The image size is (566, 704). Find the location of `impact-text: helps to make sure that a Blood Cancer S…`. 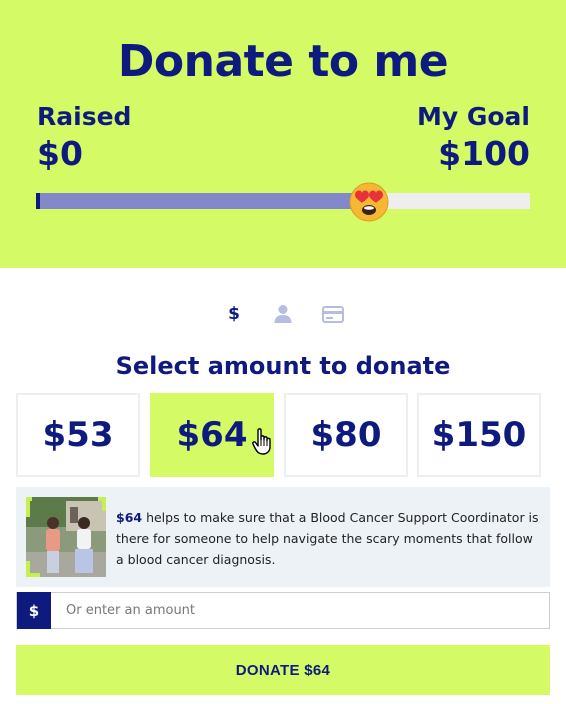

impact-text: helps to make sure that a Blood Cancer S… is located at coordinates (327, 538).